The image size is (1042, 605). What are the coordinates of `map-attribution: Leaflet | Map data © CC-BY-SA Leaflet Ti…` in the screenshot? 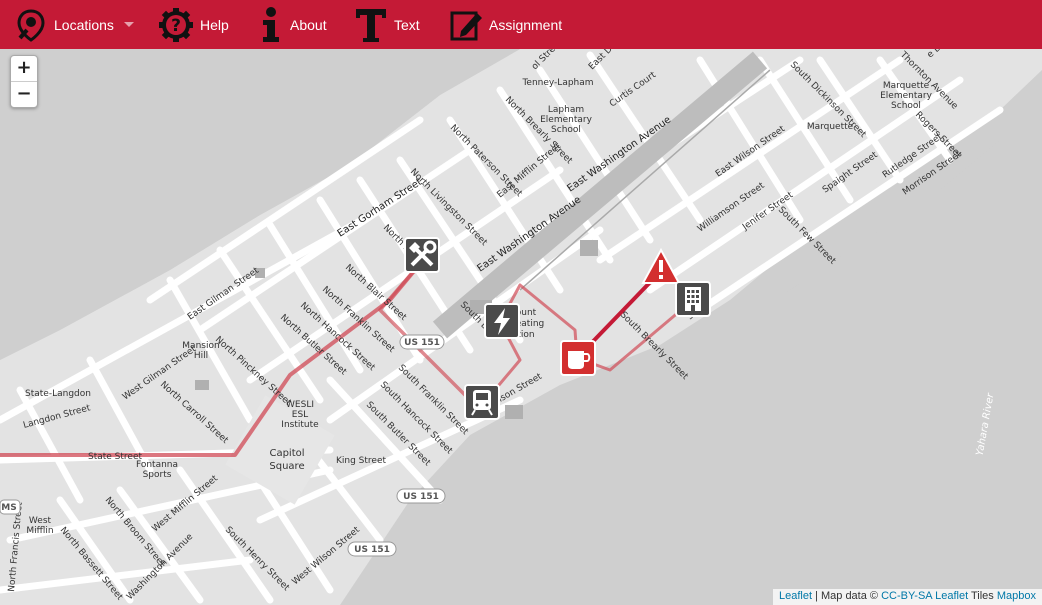 It's located at (907, 597).